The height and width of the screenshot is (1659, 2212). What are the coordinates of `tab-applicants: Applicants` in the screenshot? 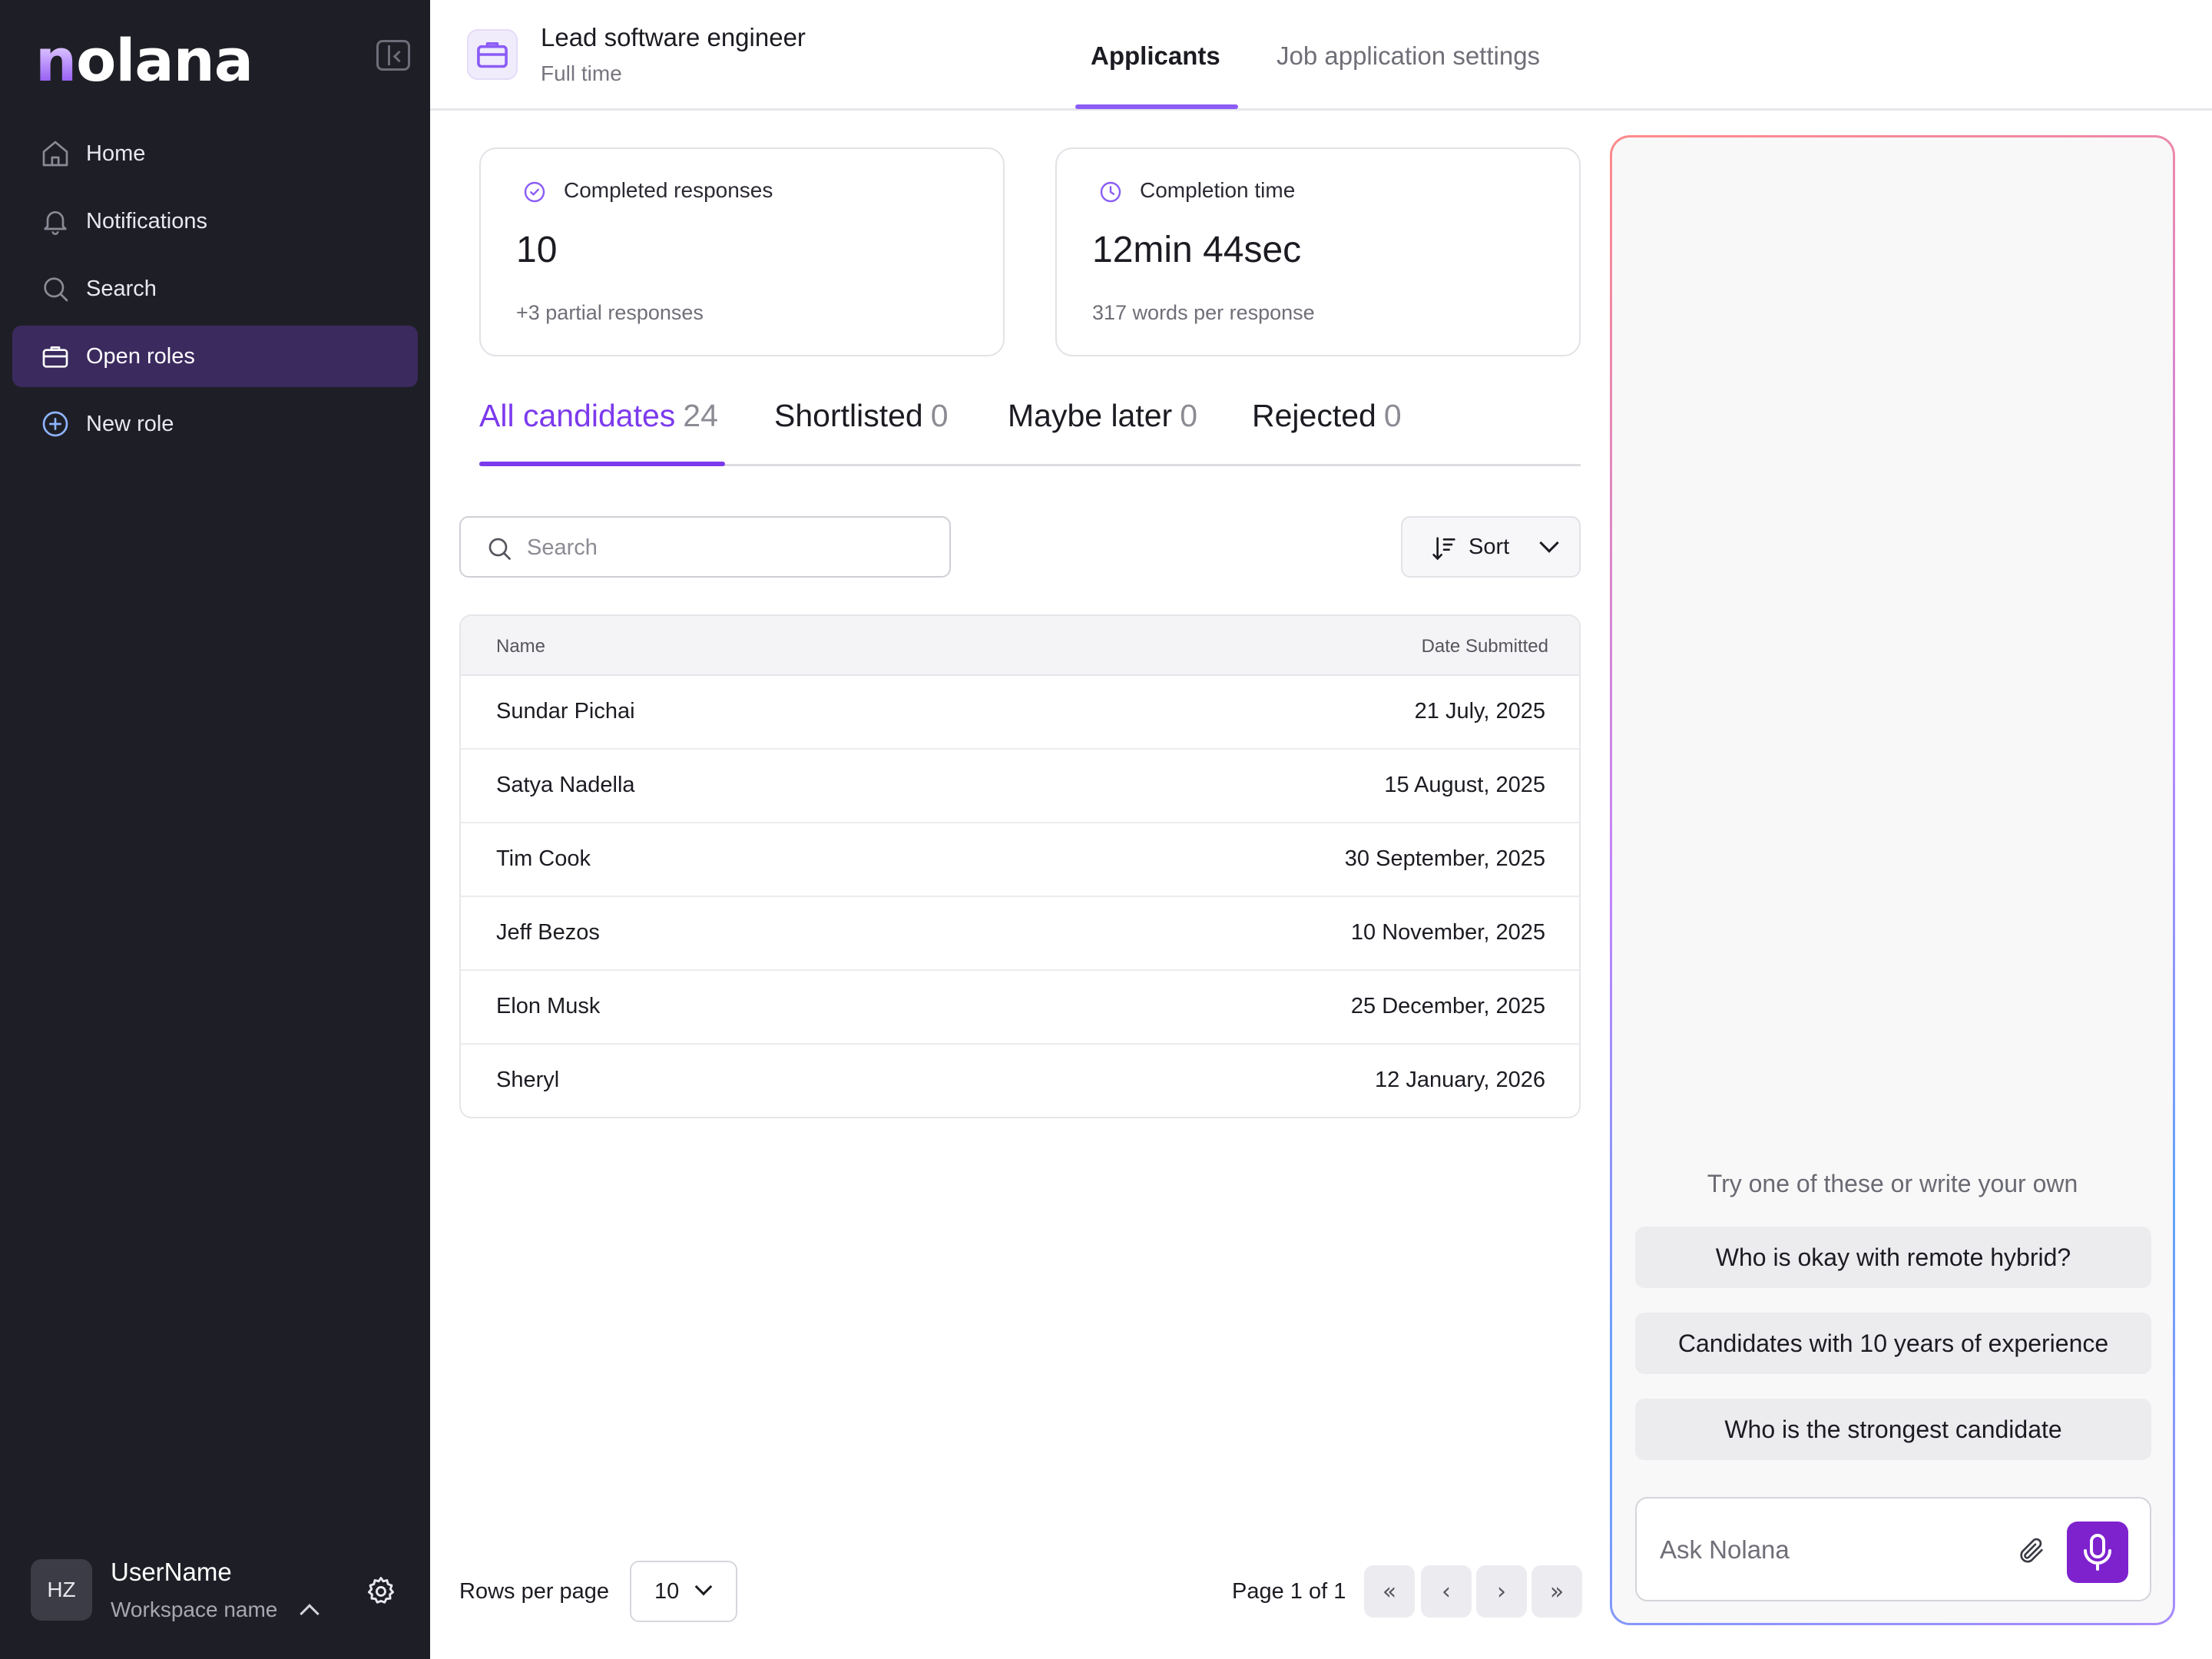 It's located at (1156, 56).